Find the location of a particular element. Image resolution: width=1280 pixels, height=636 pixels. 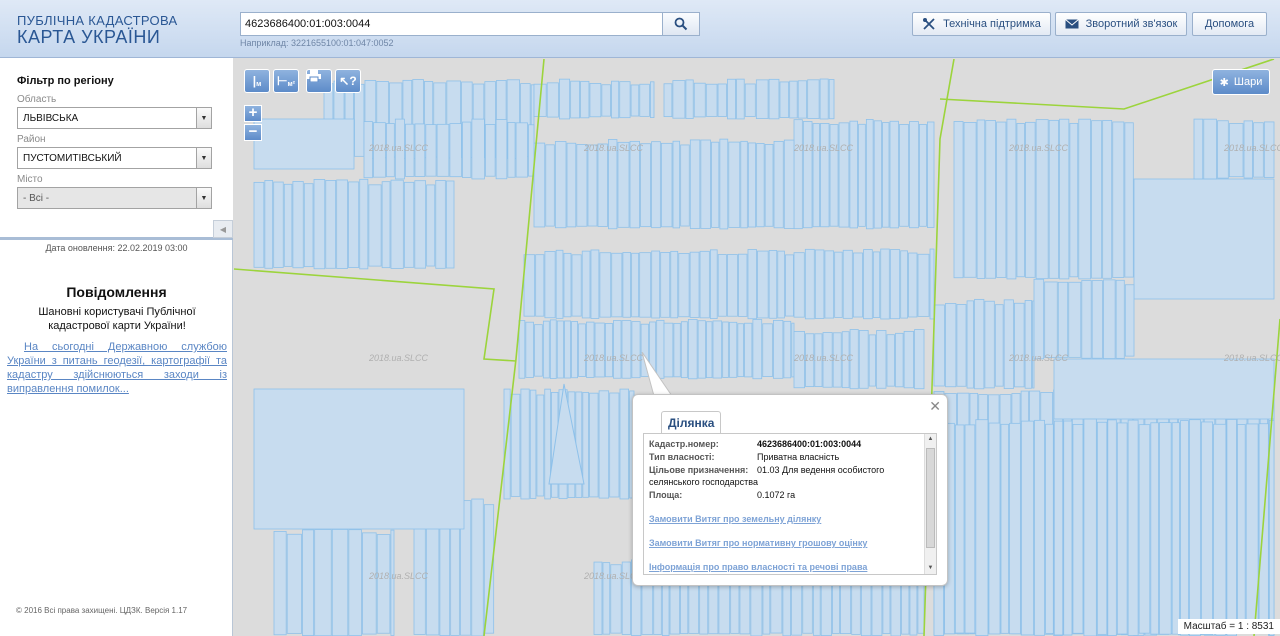

close-icon: ✕ is located at coordinates (935, 406).